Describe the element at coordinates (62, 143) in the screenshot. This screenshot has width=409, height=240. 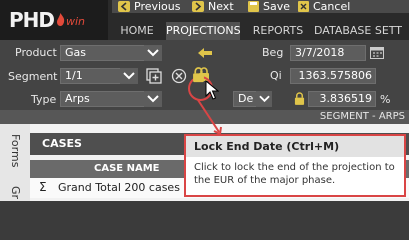
I see `cases-title: CASES` at that location.